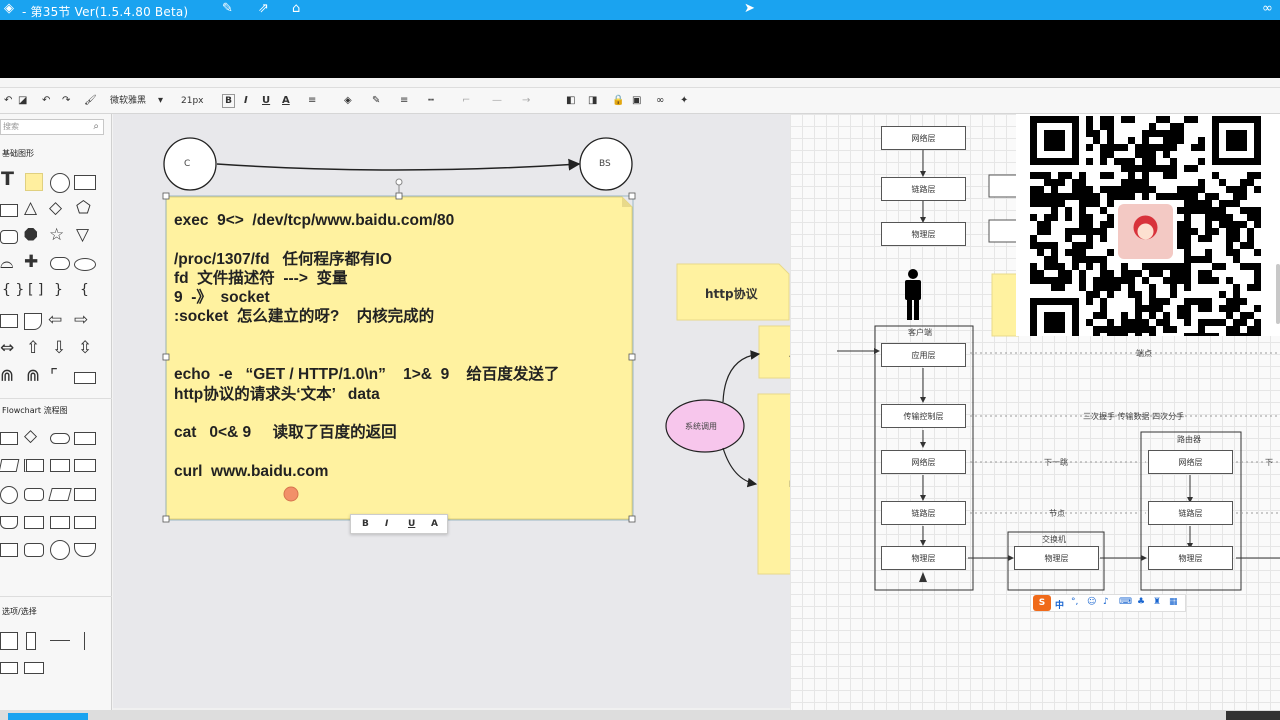 The width and height of the screenshot is (1280, 720). What do you see at coordinates (33, 321) in the screenshot?
I see `page-shape-icon` at bounding box center [33, 321].